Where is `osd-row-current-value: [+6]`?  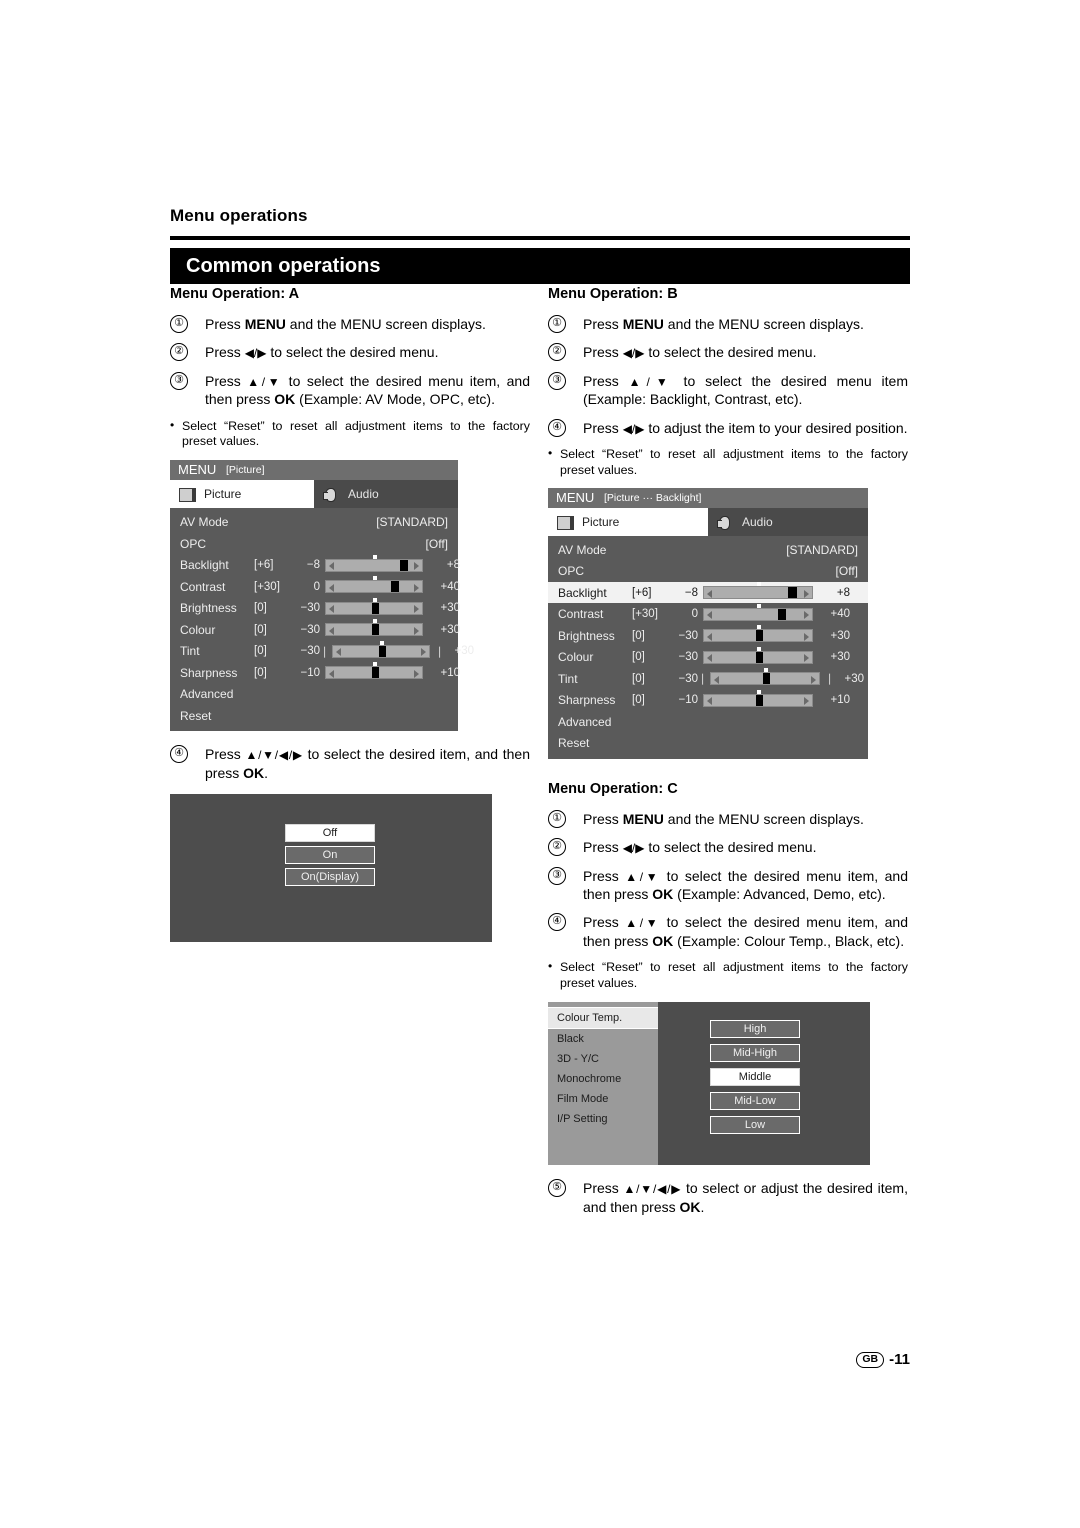
osd-row-current-value: [+6] is located at coordinates (264, 565).